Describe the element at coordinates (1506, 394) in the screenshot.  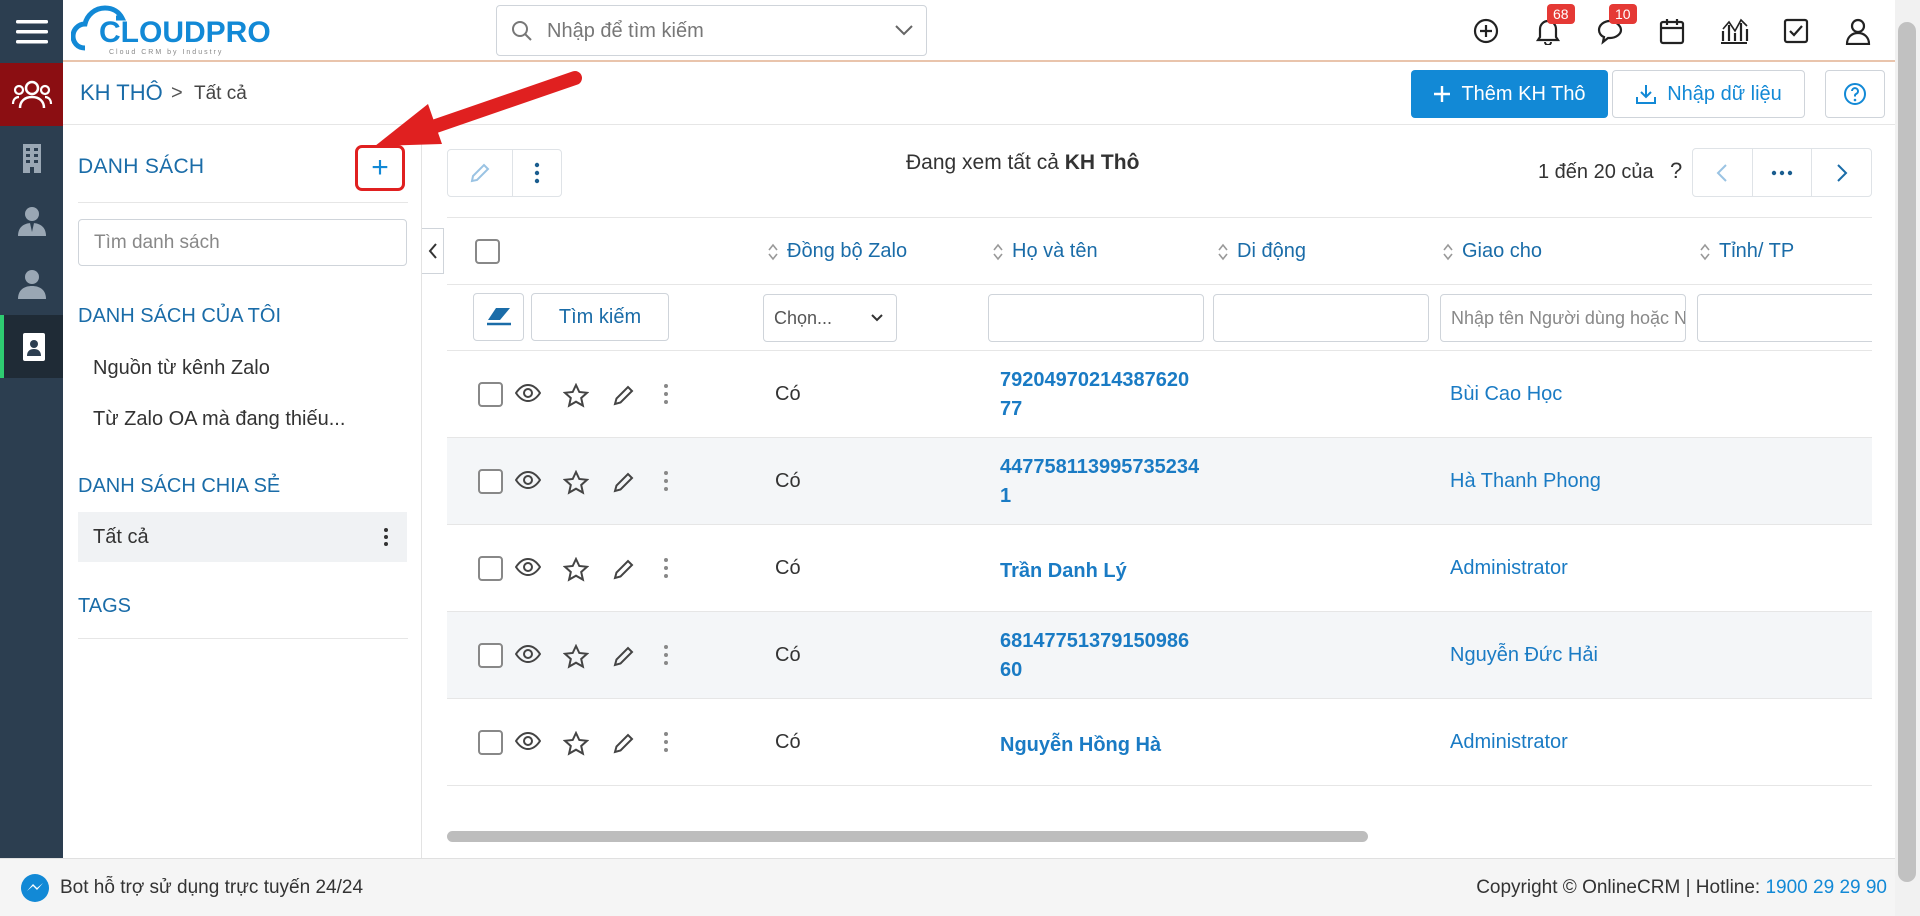
I see `cell-assignee: Bùi Cao Học` at that location.